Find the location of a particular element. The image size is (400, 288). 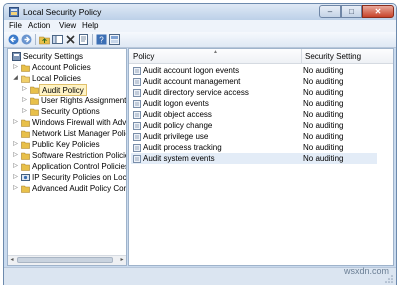

back-arrow-icon is located at coordinates (13, 39).